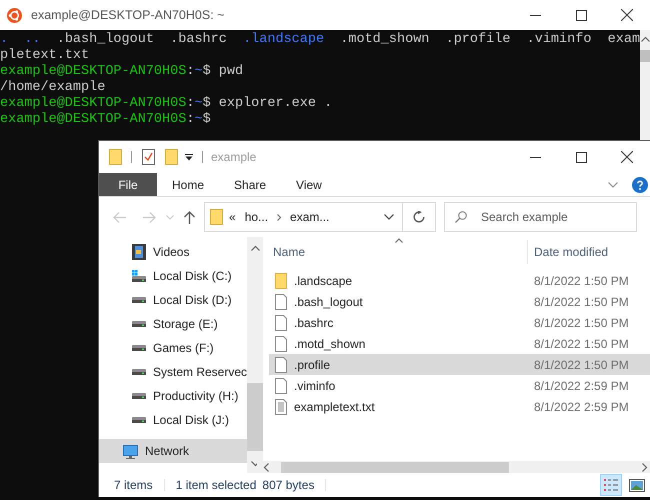 The image size is (650, 500). Describe the element at coordinates (645, 467) in the screenshot. I see `scroll-right-icon` at that location.